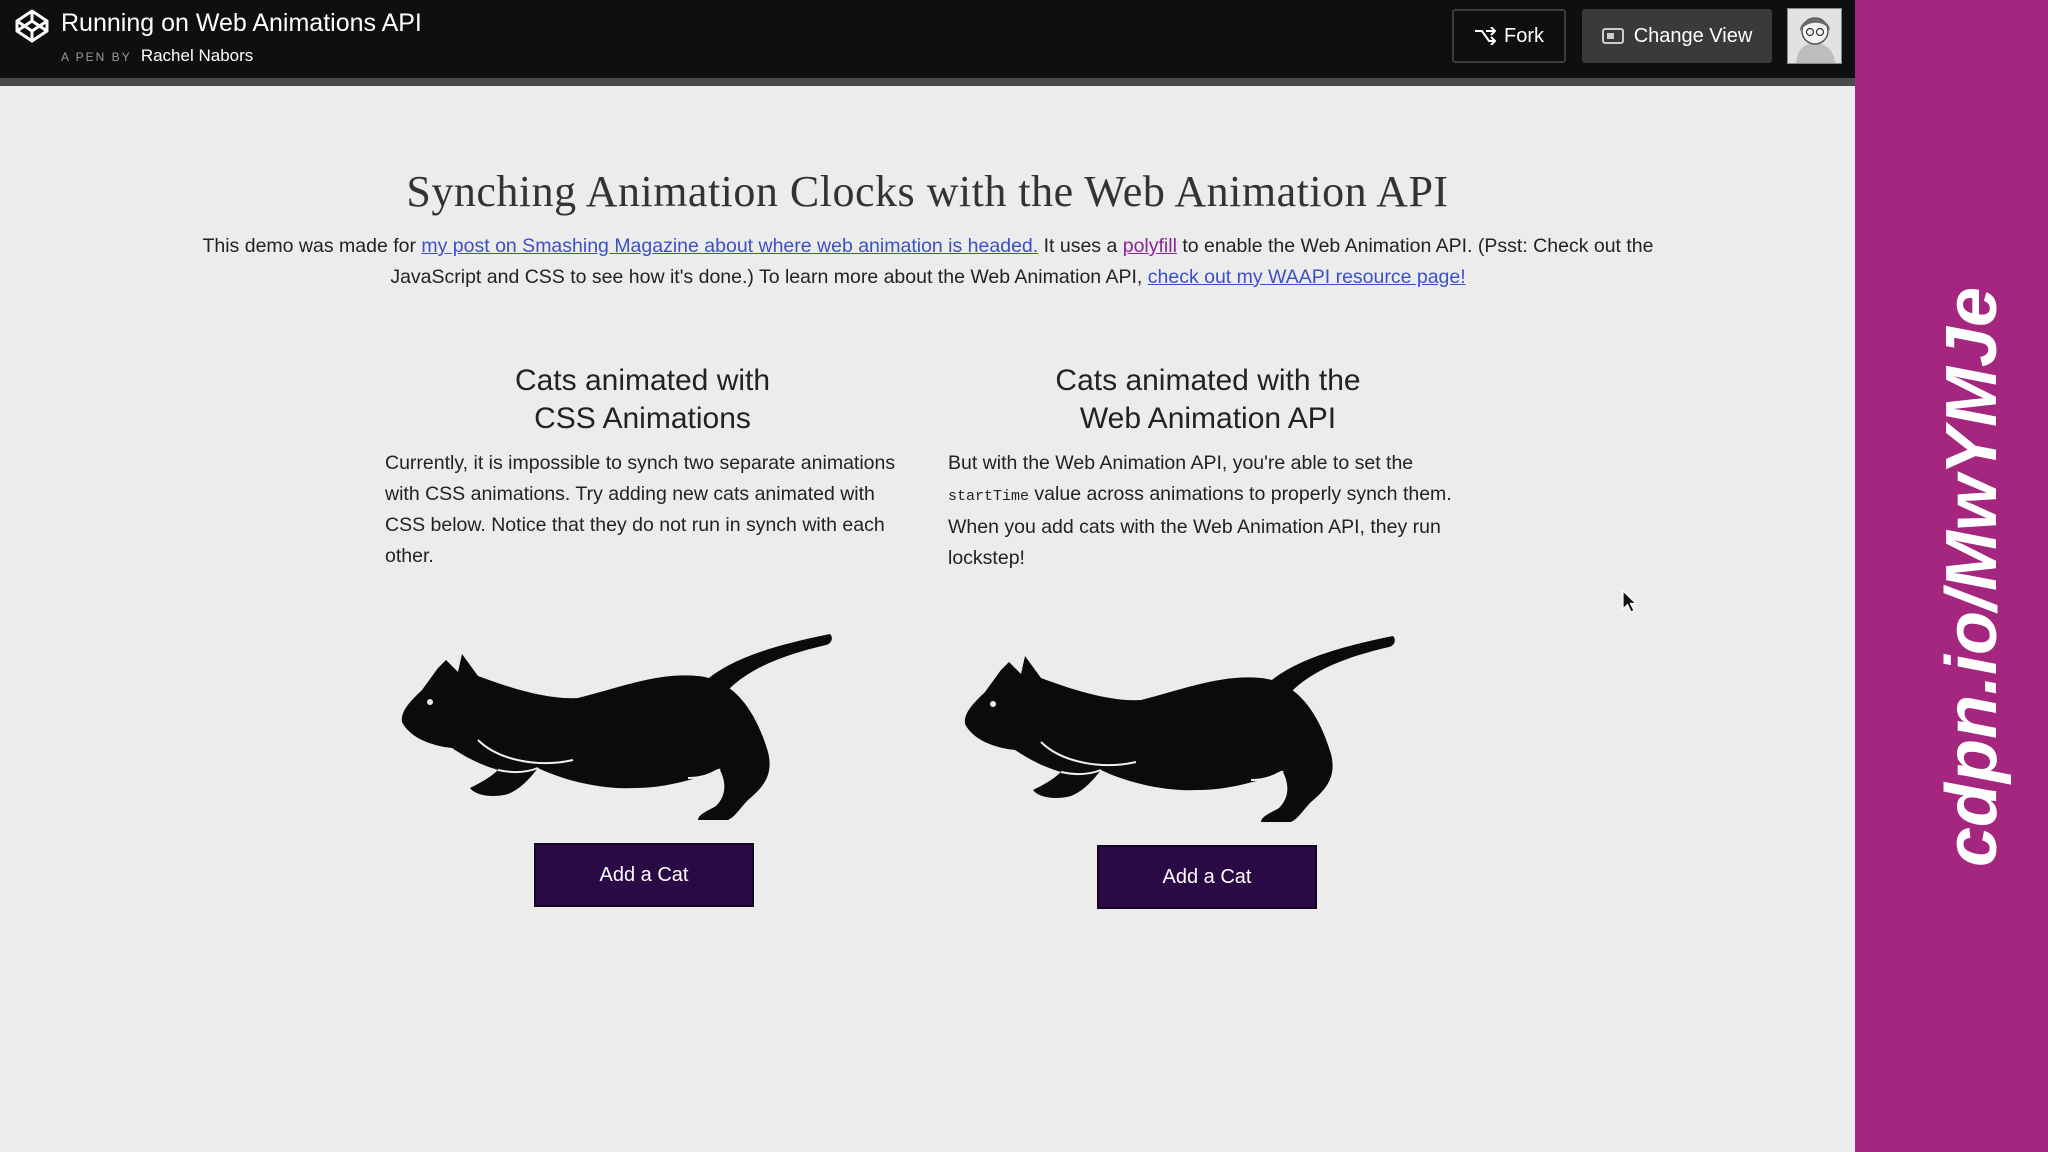 This screenshot has width=2048, height=1152. What do you see at coordinates (312, 246) in the screenshot?
I see `intro-text-1: This demo was made for` at bounding box center [312, 246].